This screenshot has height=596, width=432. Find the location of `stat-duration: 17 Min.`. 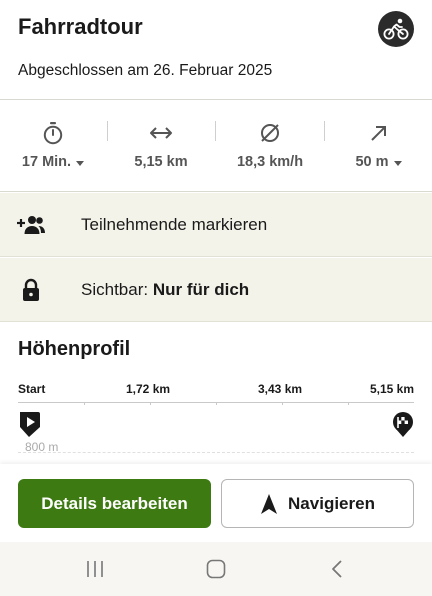

stat-duration: 17 Min. is located at coordinates (53, 146).